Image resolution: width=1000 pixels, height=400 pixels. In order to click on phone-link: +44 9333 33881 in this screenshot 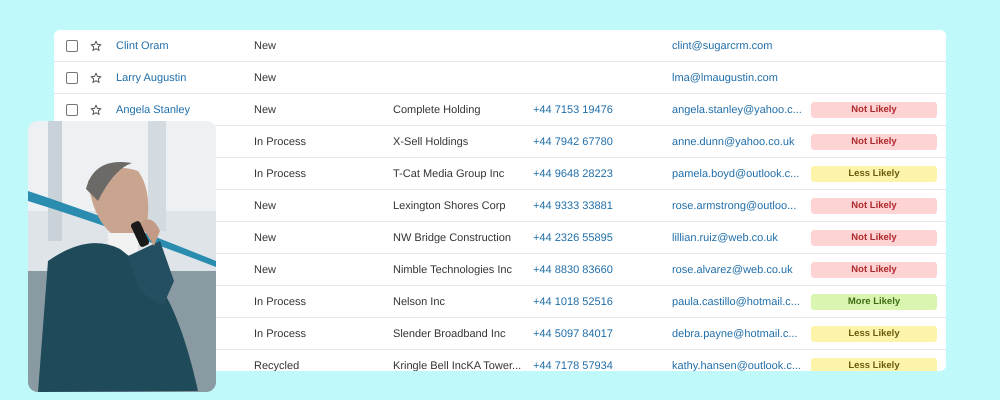, I will do `click(573, 206)`.